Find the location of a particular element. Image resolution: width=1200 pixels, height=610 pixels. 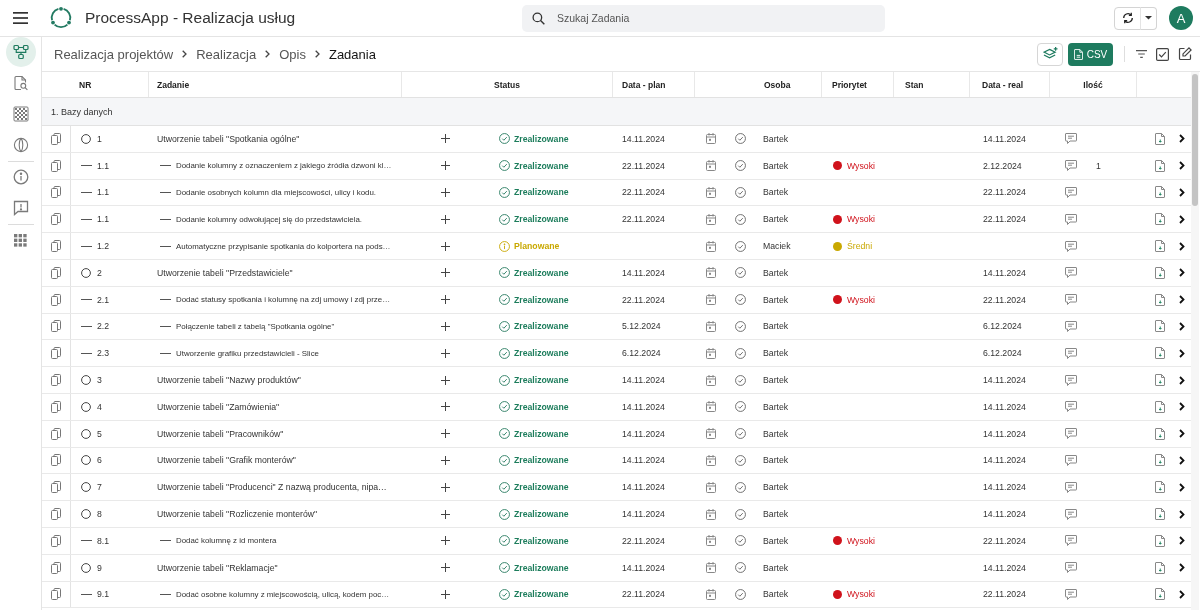

sidebar-item is located at coordinates (20, 52).